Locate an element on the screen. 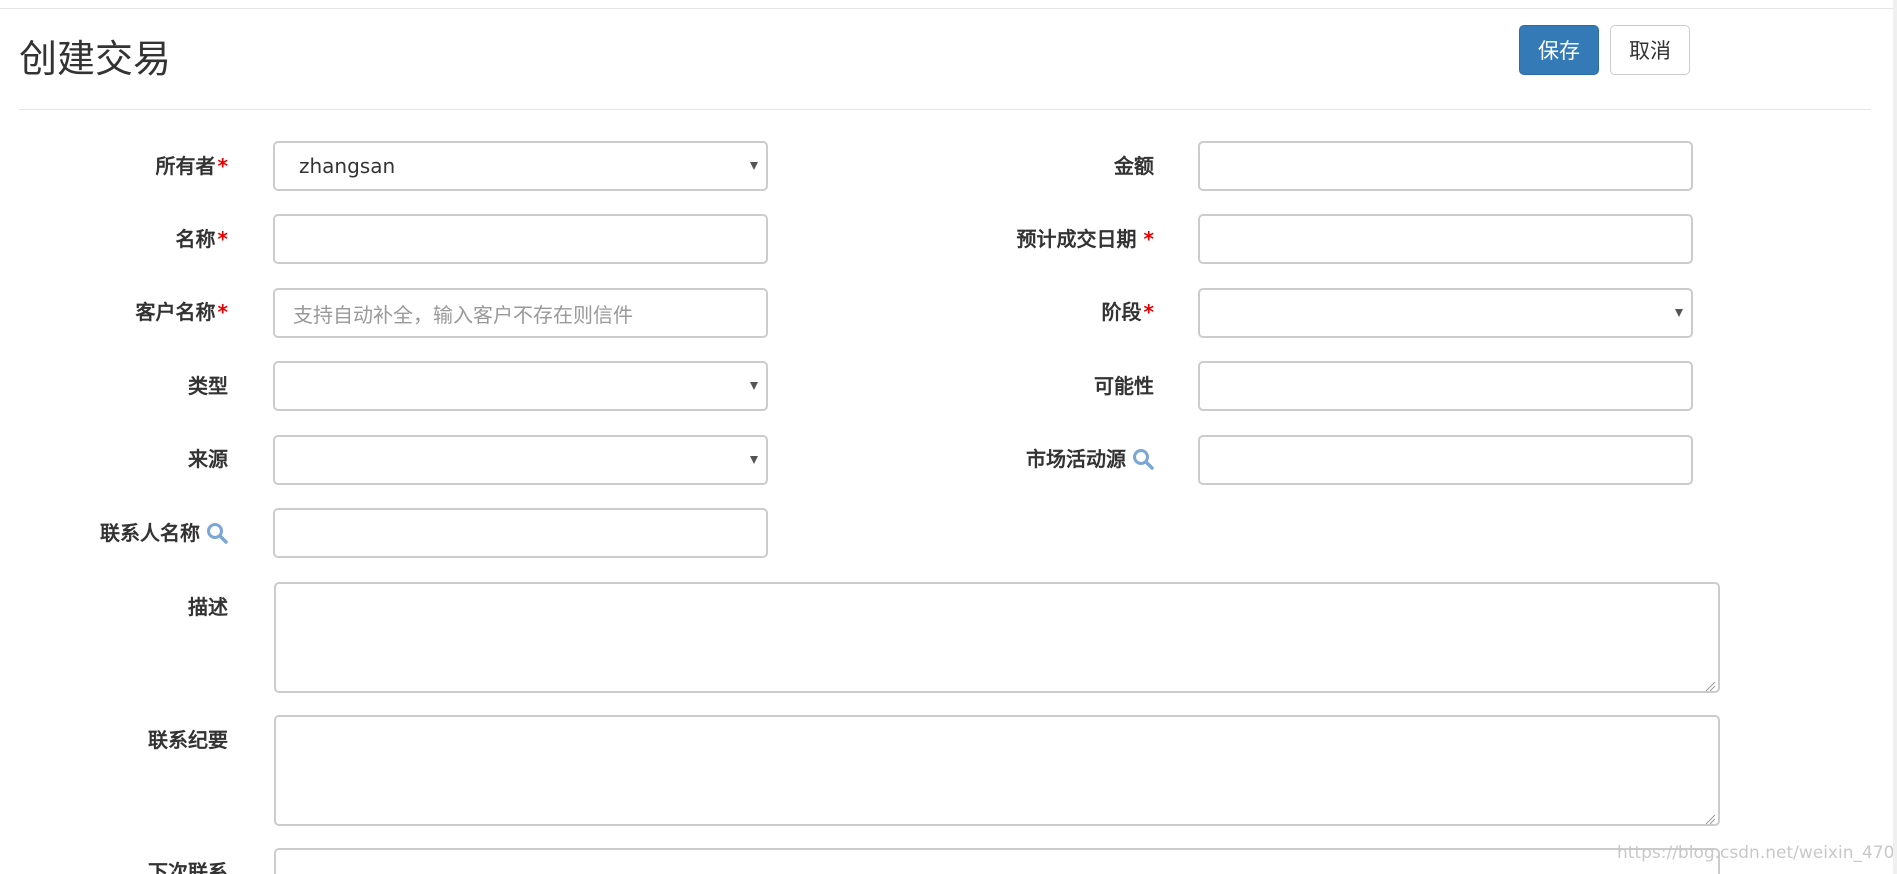 The image size is (1897, 874). customer-name-label: 客户名称 * is located at coordinates (182, 312).